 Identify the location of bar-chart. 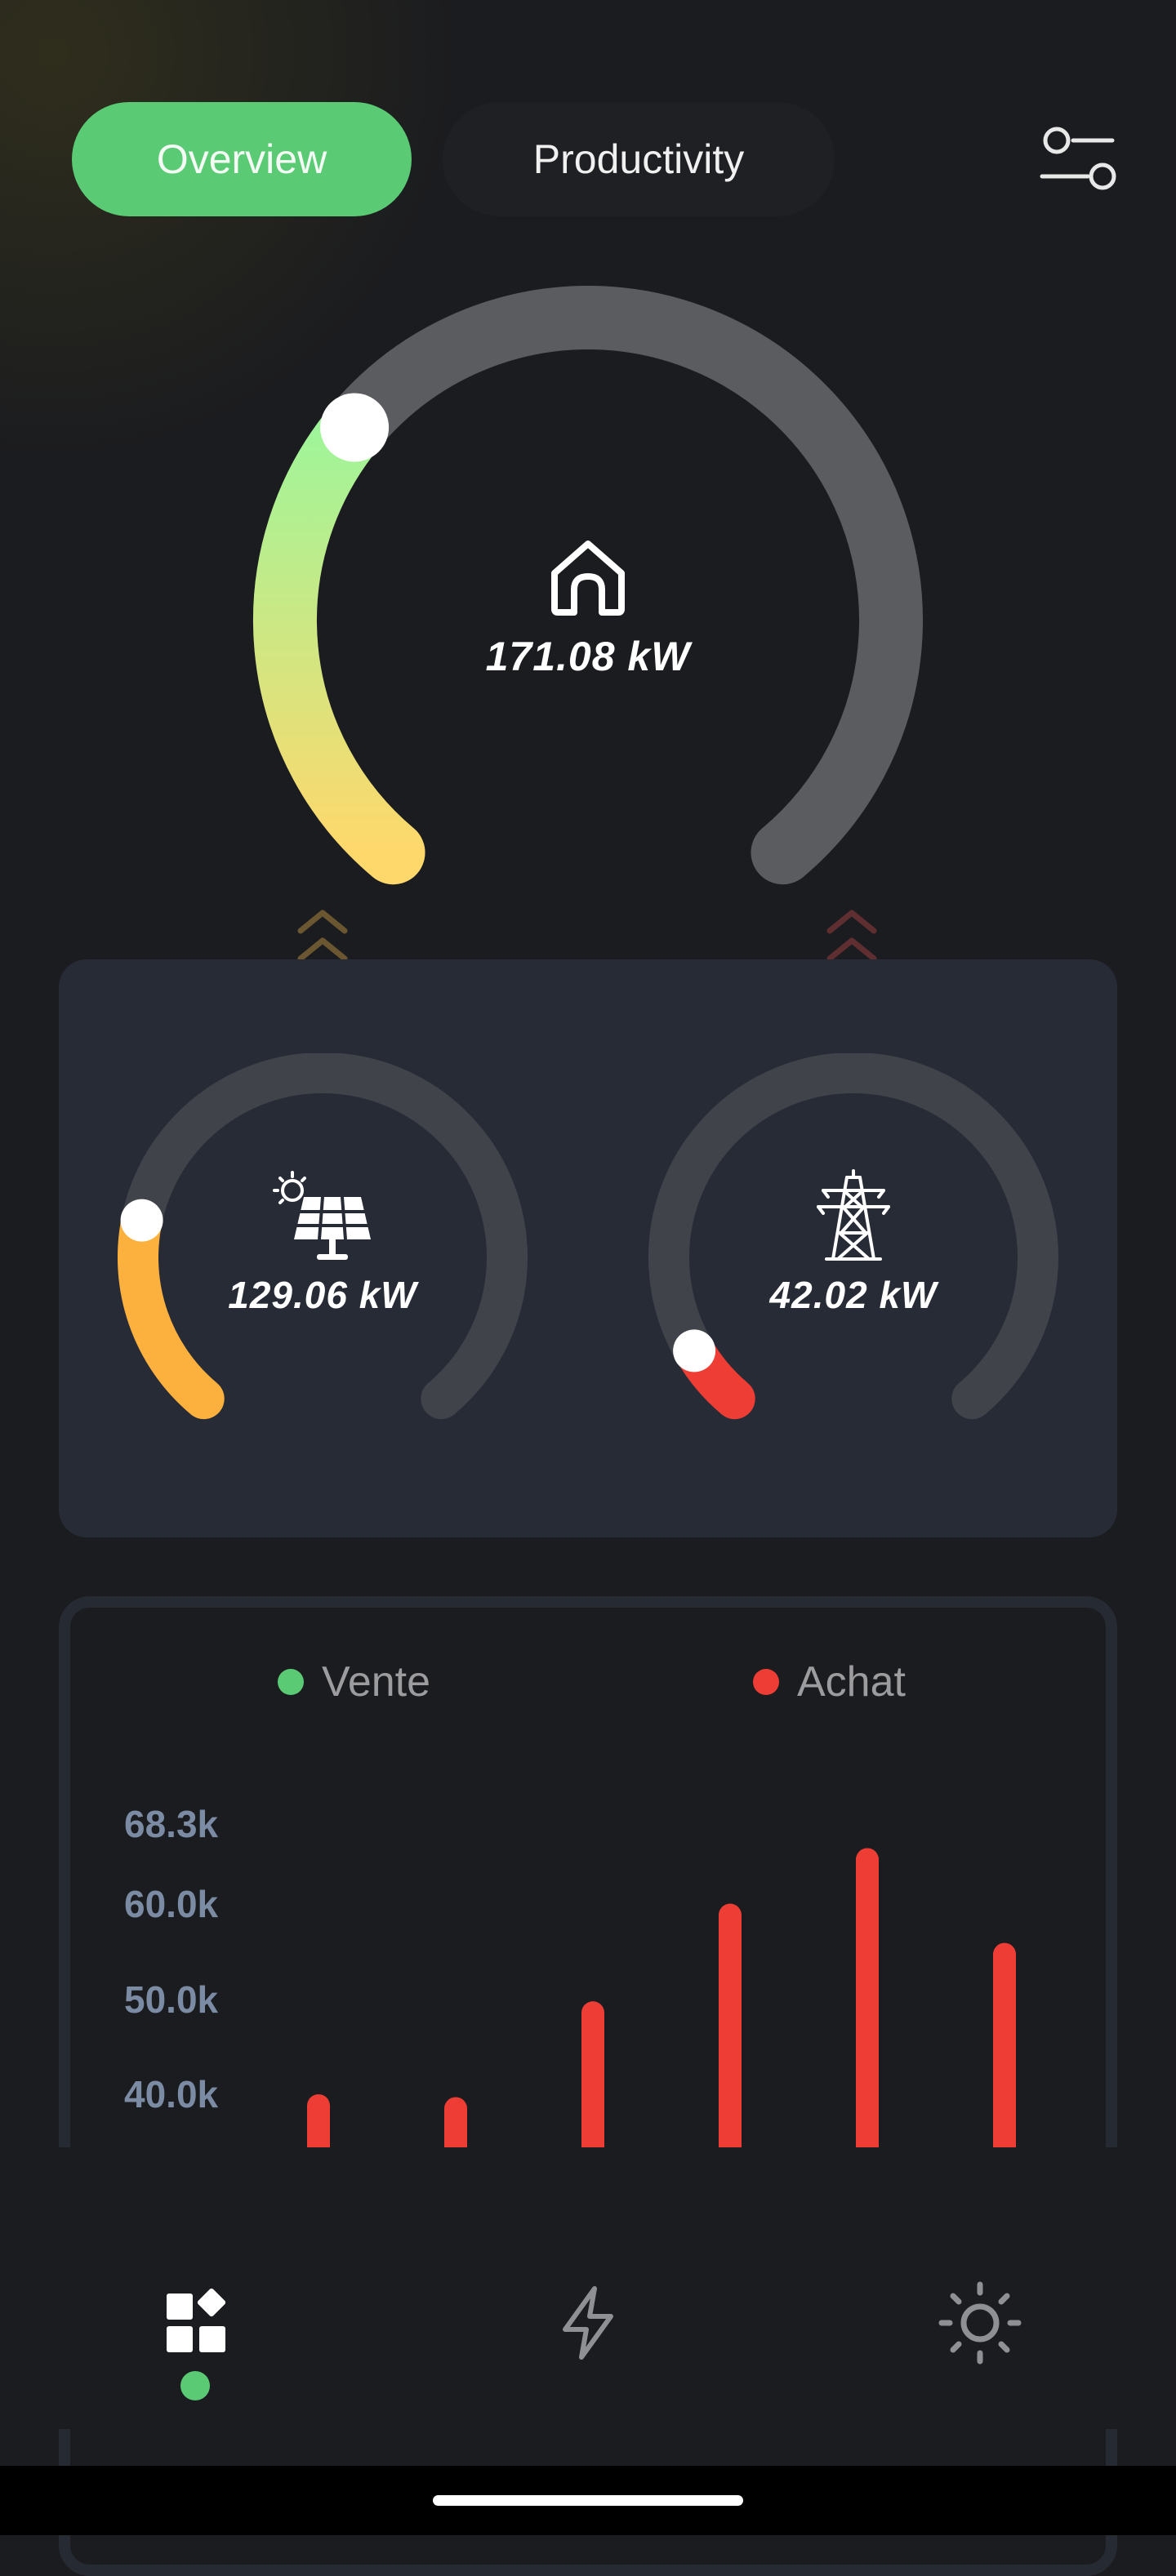
(661, 1997).